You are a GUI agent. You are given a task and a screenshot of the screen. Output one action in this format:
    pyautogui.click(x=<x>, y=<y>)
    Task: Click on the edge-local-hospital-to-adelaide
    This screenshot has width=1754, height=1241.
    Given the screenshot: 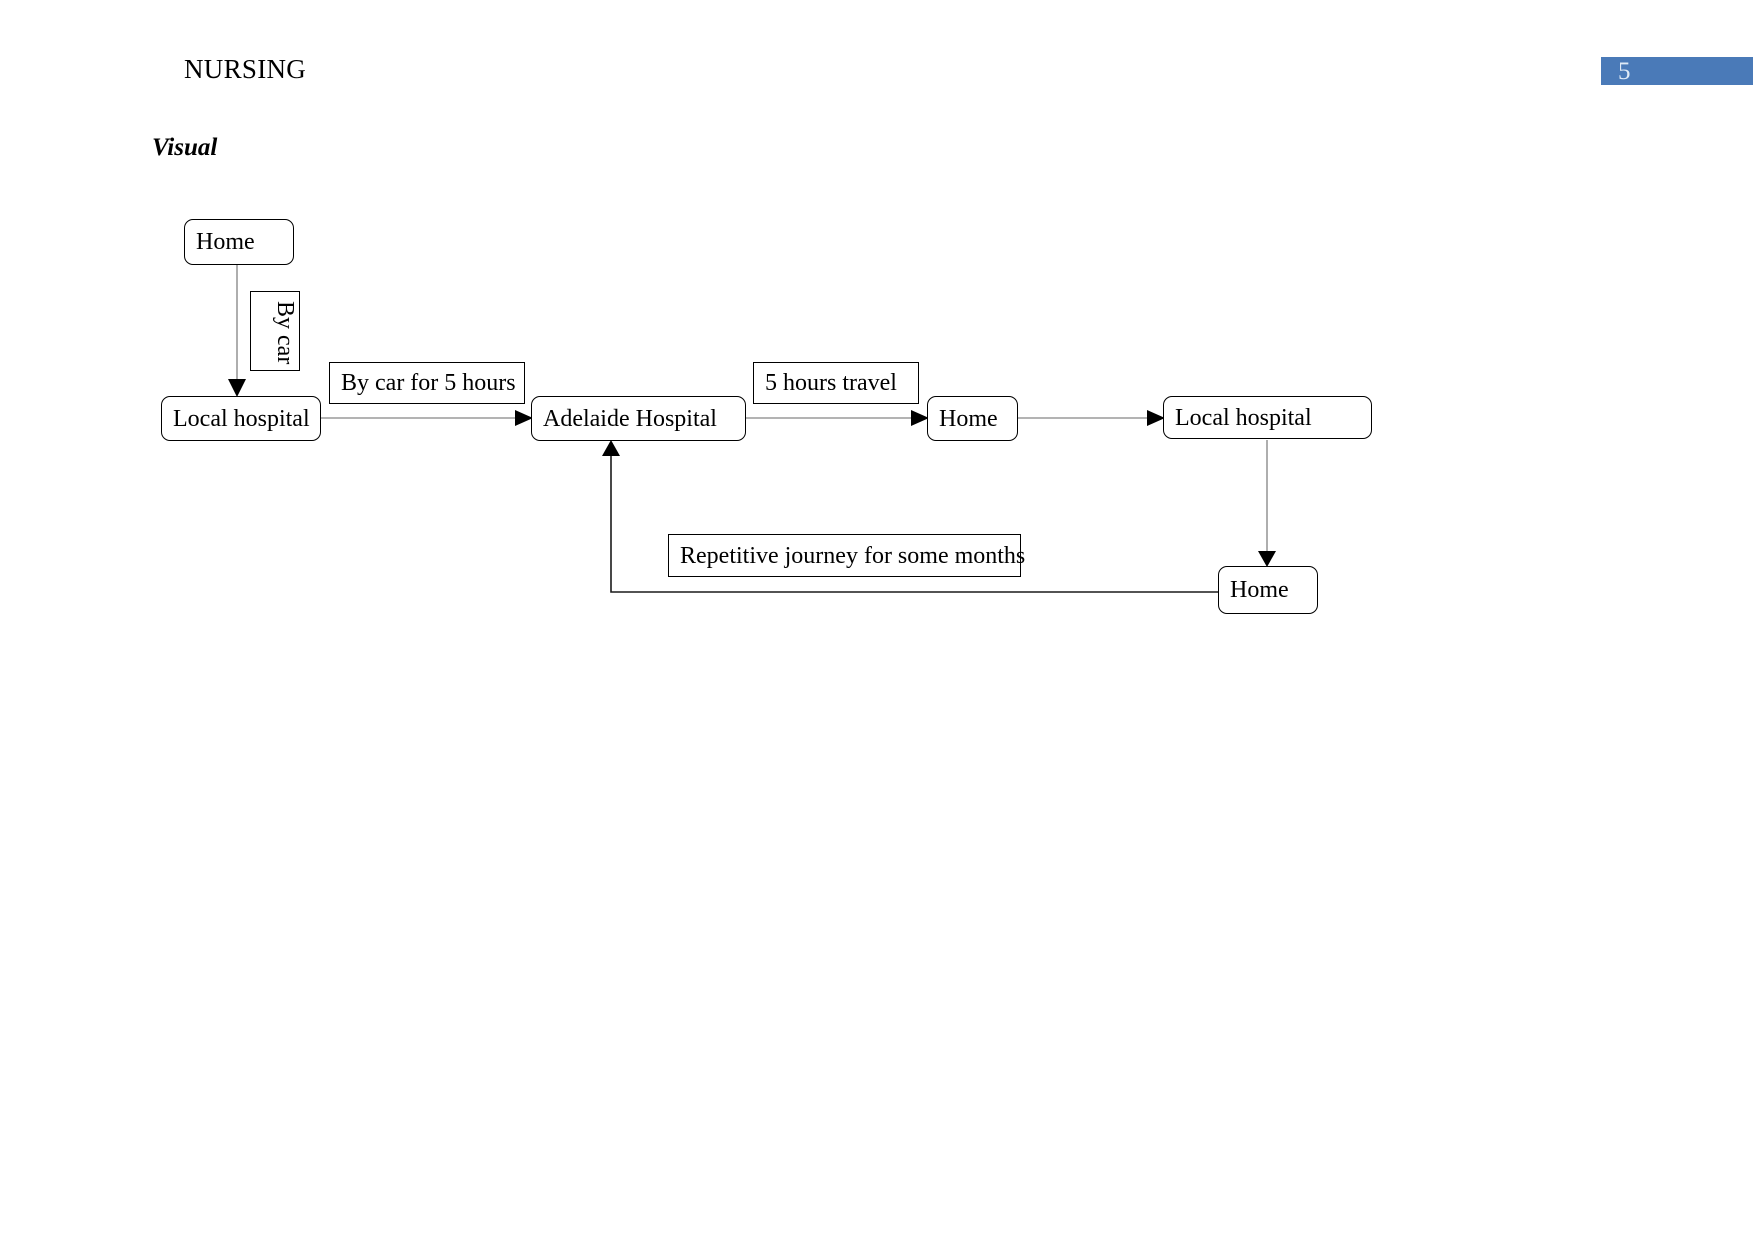 What is the action you would take?
    pyautogui.click(x=427, y=418)
    